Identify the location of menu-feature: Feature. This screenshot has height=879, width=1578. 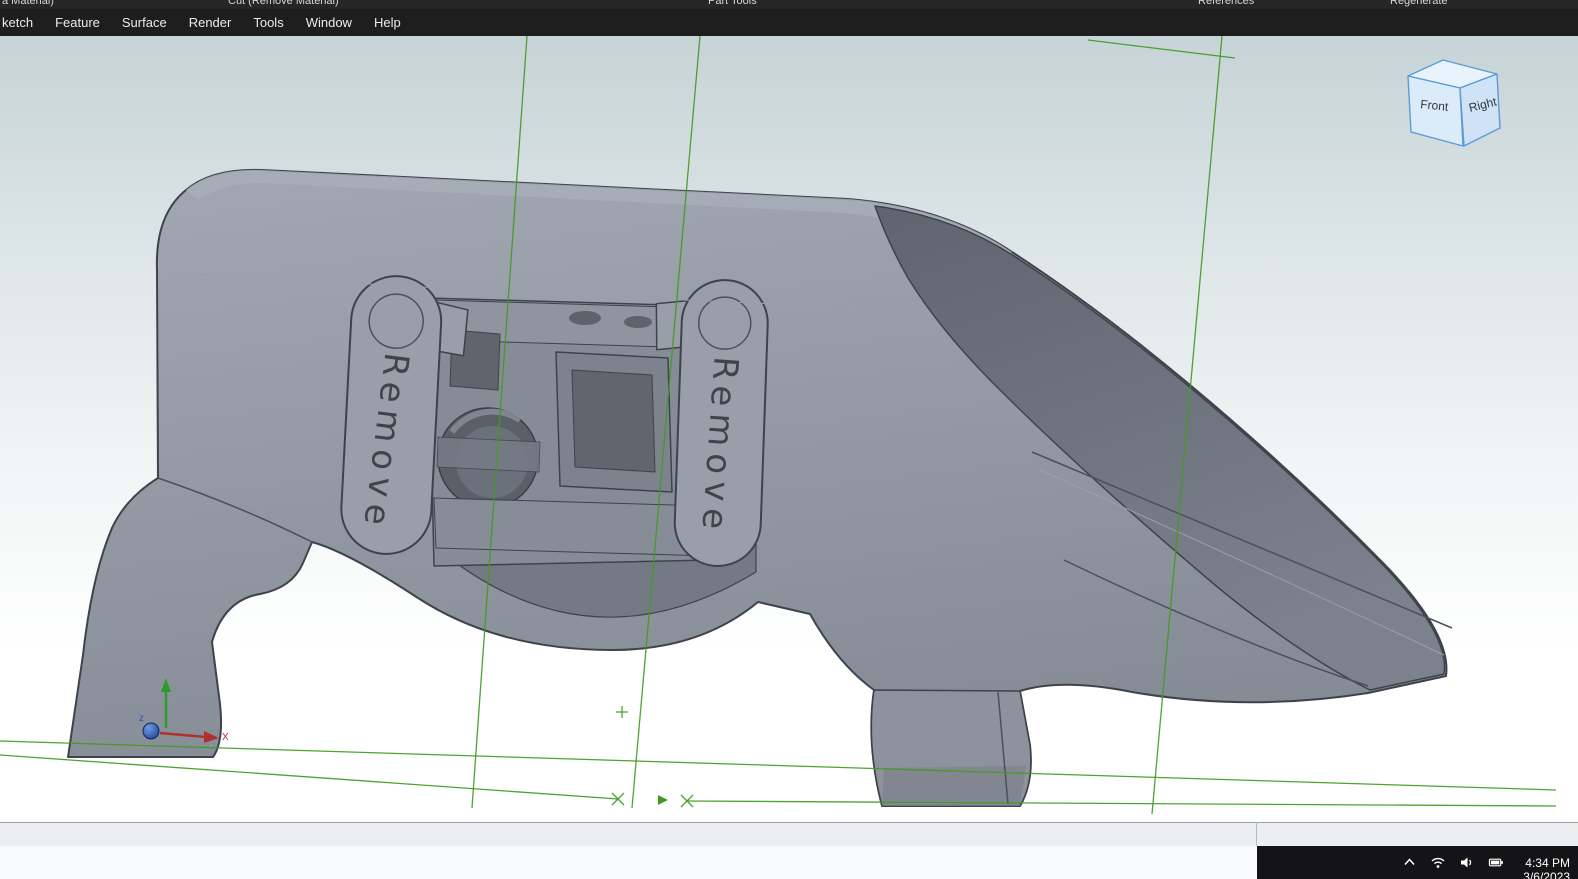
(77, 22).